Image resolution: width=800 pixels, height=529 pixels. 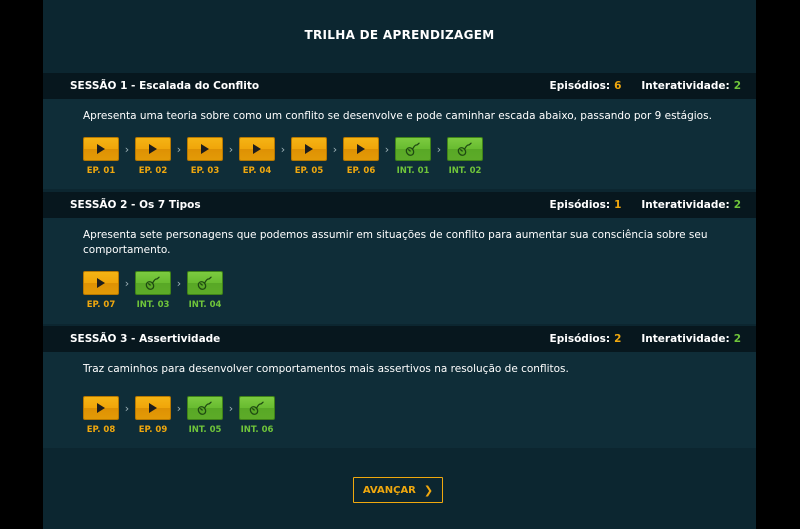 I want to click on episode-step: EP. 04, so click(x=257, y=156).